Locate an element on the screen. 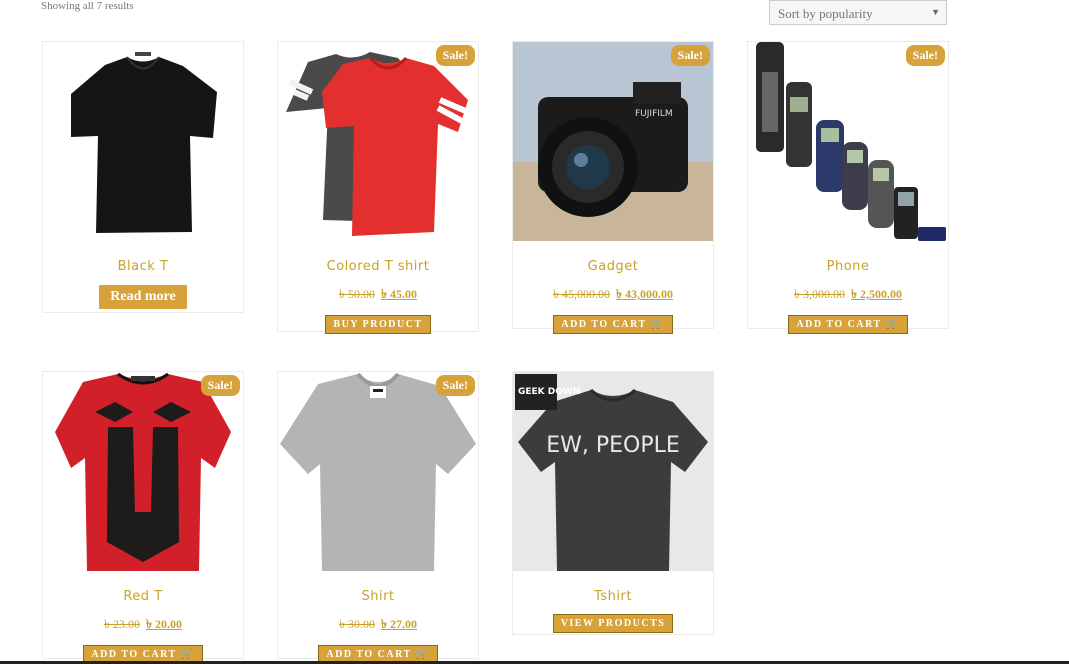 The height and width of the screenshot is (664, 1069). old-price: ৳ 23.00 is located at coordinates (122, 624).